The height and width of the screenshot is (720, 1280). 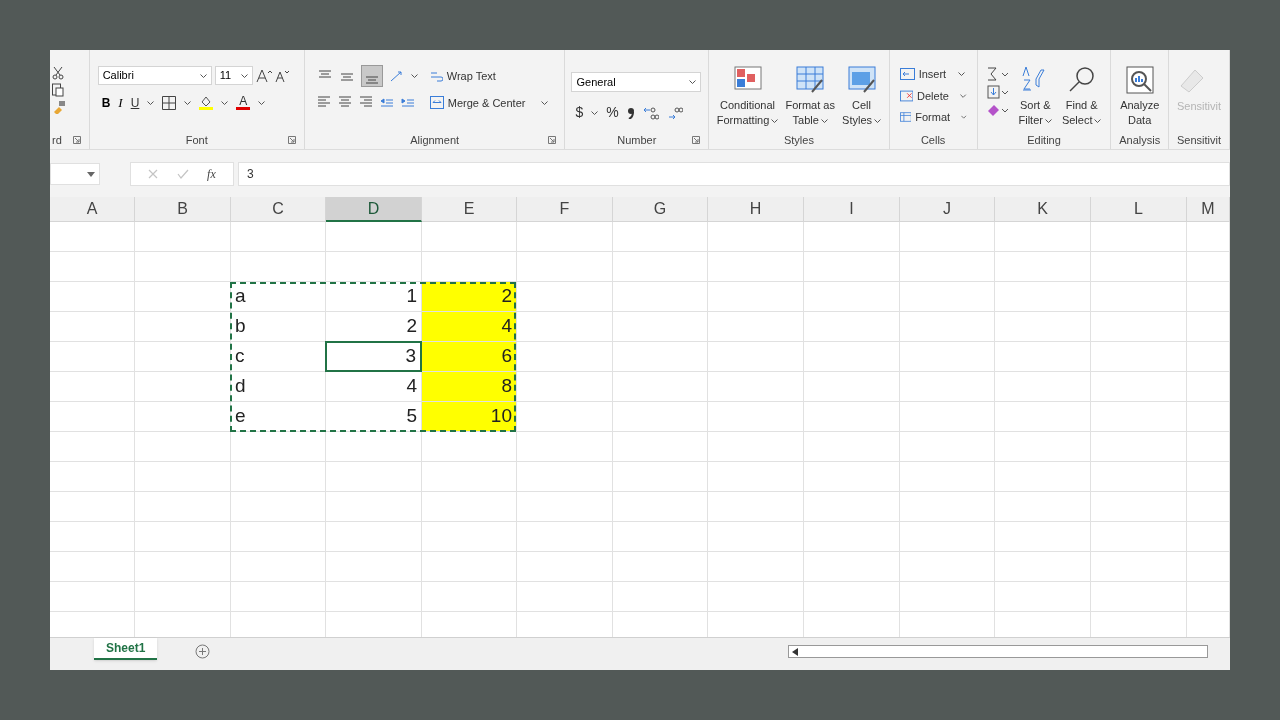 What do you see at coordinates (1035, 98) in the screenshot?
I see `ribbon-button: Sort & Filter` at bounding box center [1035, 98].